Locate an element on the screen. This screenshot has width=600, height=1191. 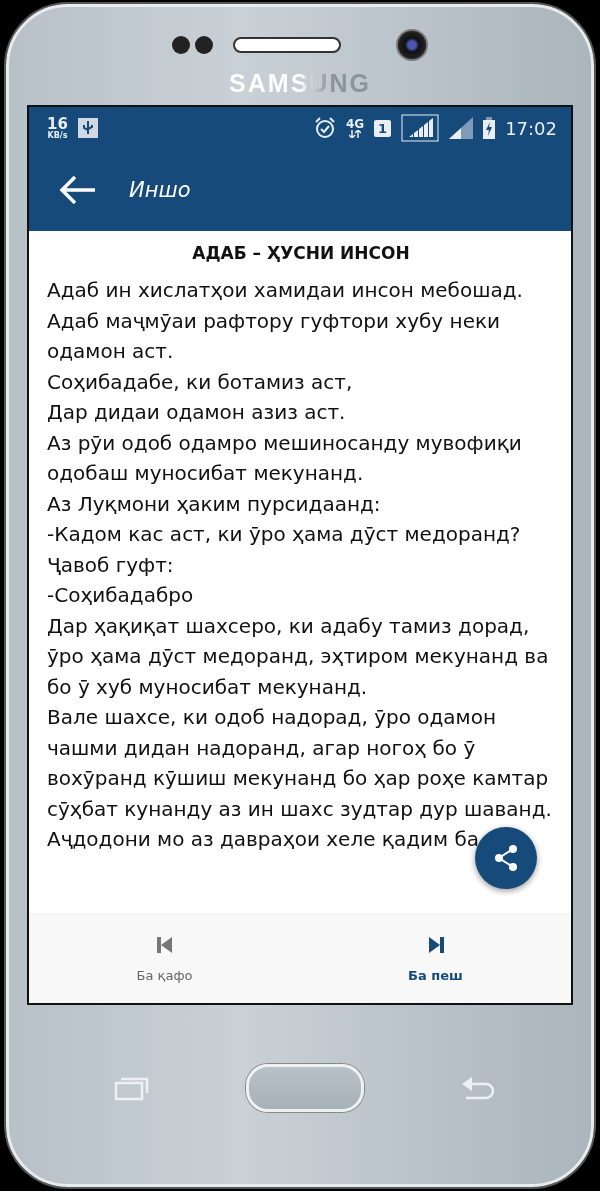
clock: 17:02 is located at coordinates (531, 128).